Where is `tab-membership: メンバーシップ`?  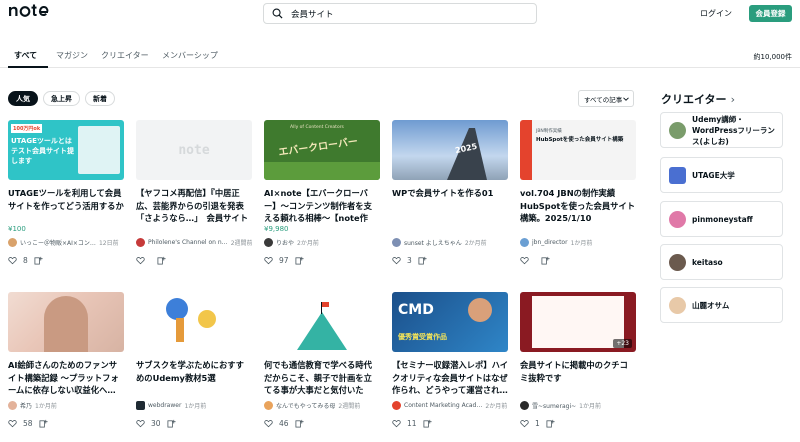 tab-membership: メンバーシップ is located at coordinates (190, 55).